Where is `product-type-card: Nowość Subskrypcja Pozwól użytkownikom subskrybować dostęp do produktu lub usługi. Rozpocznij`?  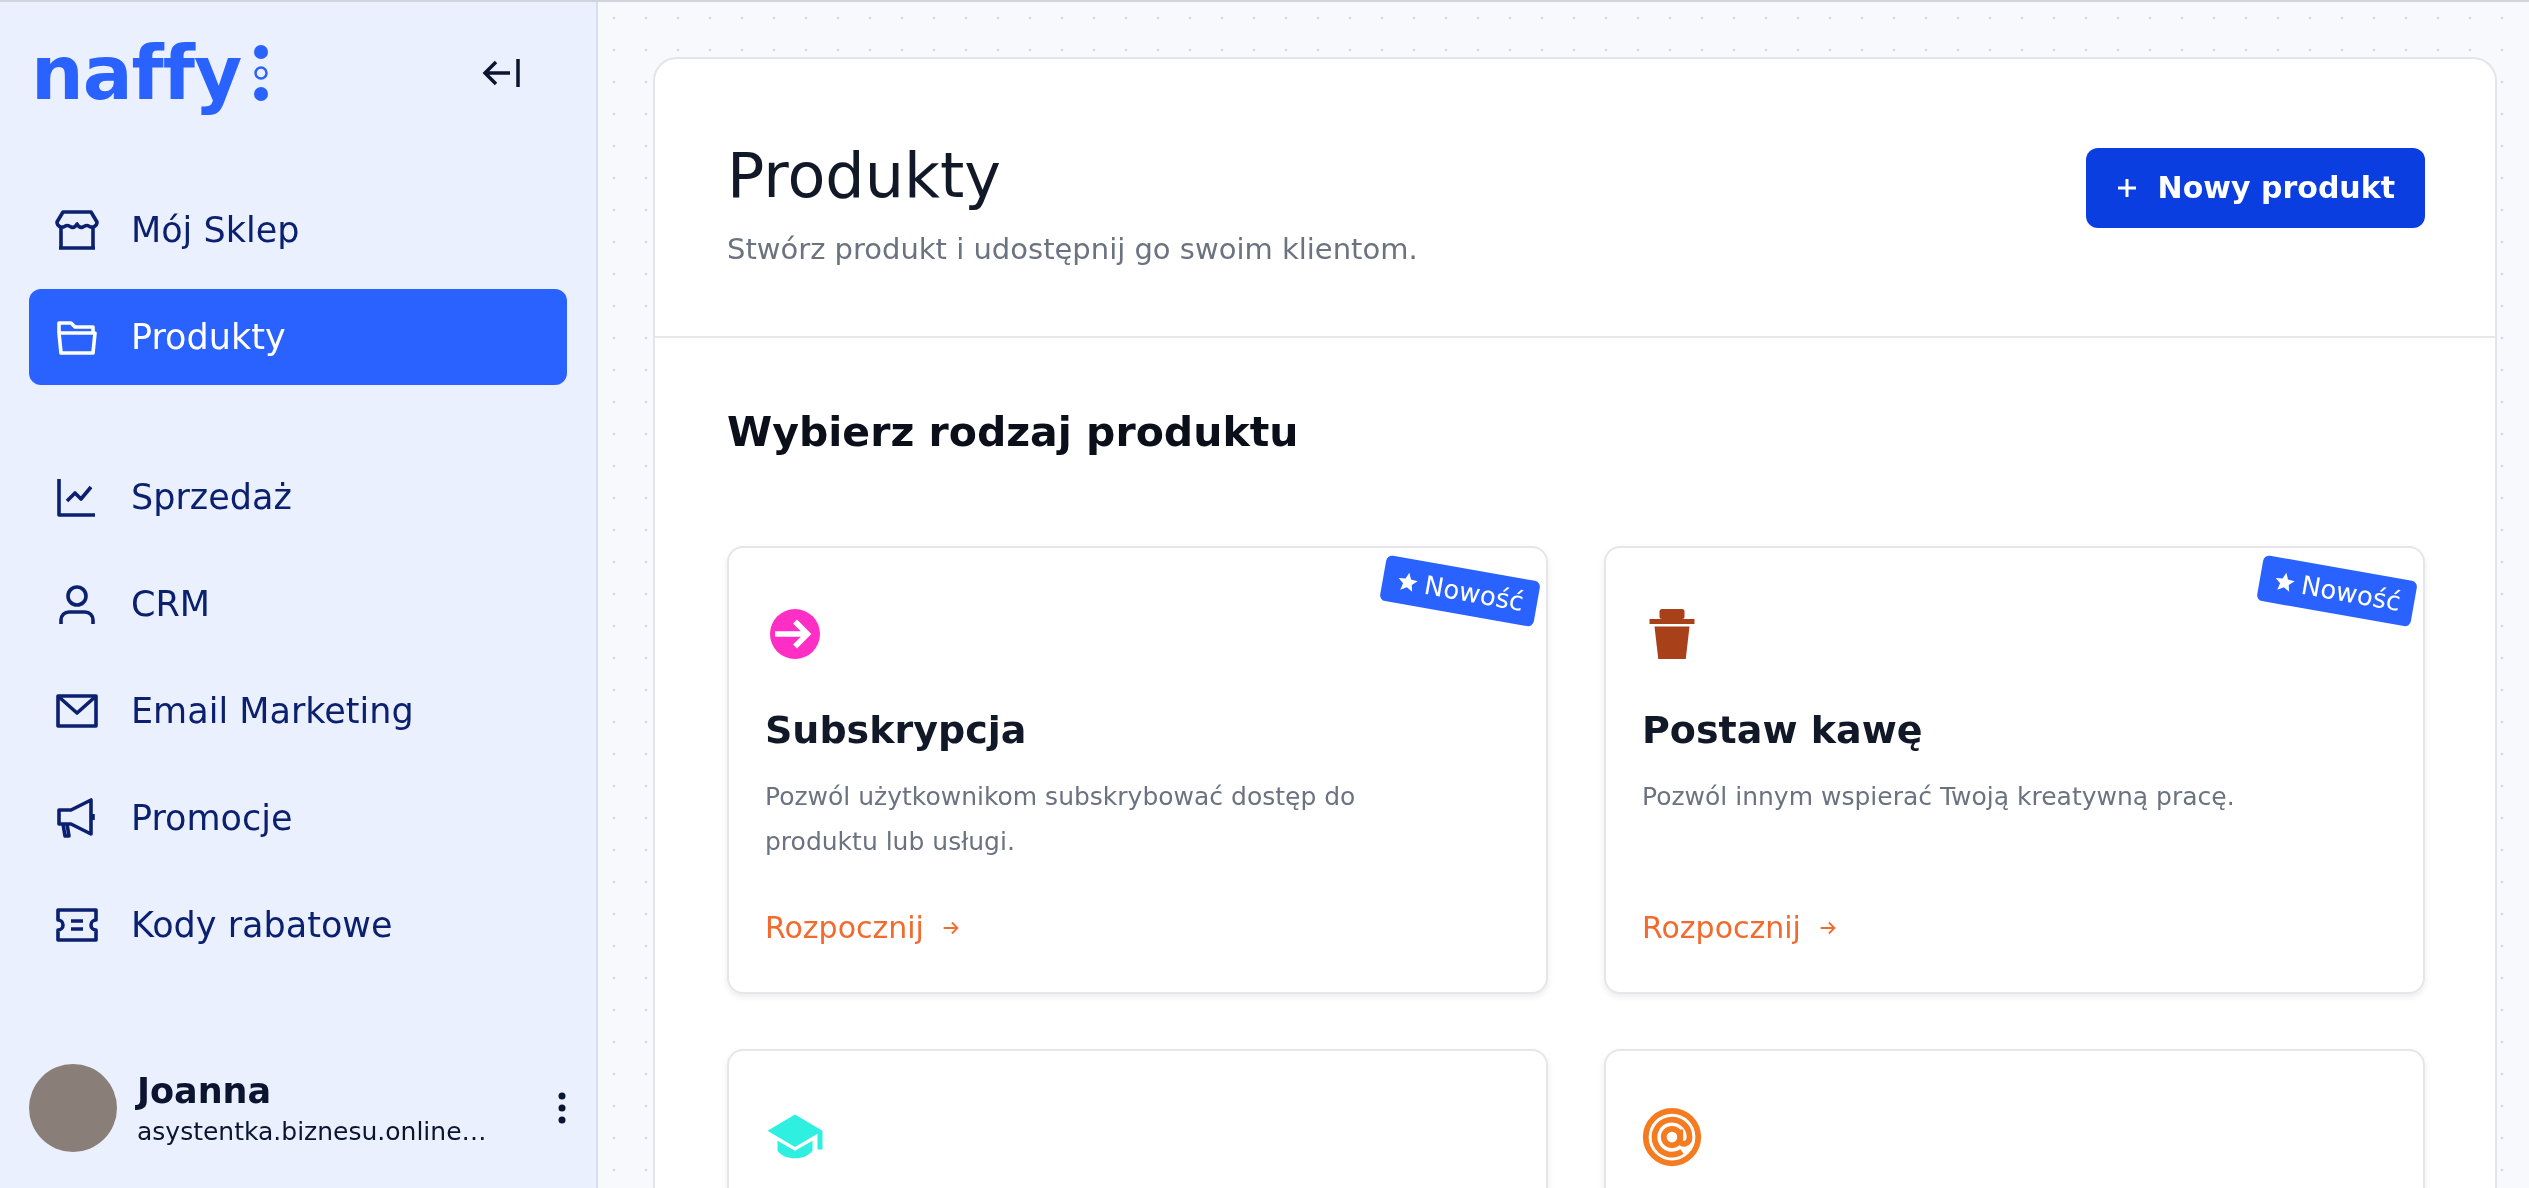
product-type-card: Nowość Subskrypcja Pozwól użytkownikom subskrybować dostęp do produktu lub usługi. Rozpocznij is located at coordinates (1137, 770).